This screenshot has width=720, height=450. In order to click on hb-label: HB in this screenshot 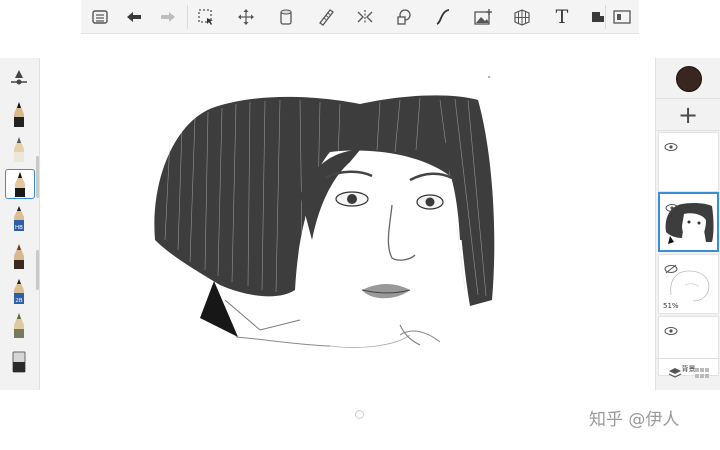, I will do `click(19, 228)`.